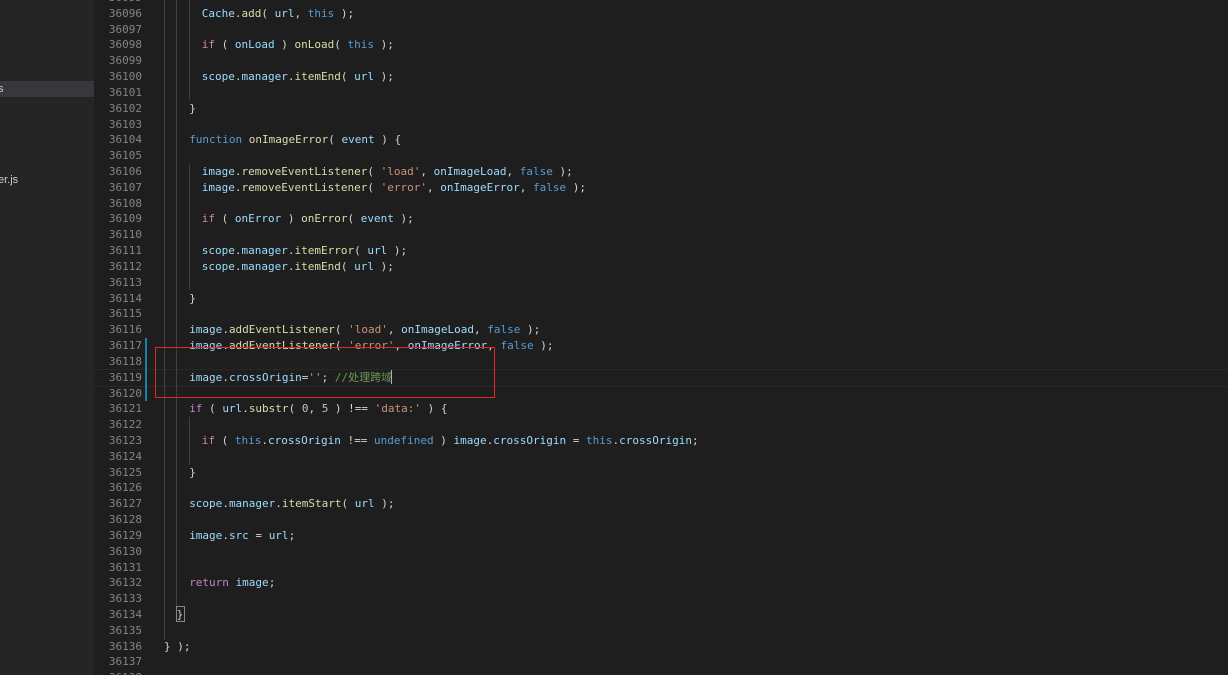 The height and width of the screenshot is (675, 1228). What do you see at coordinates (661, 599) in the screenshot?
I see `code-line: 36133` at bounding box center [661, 599].